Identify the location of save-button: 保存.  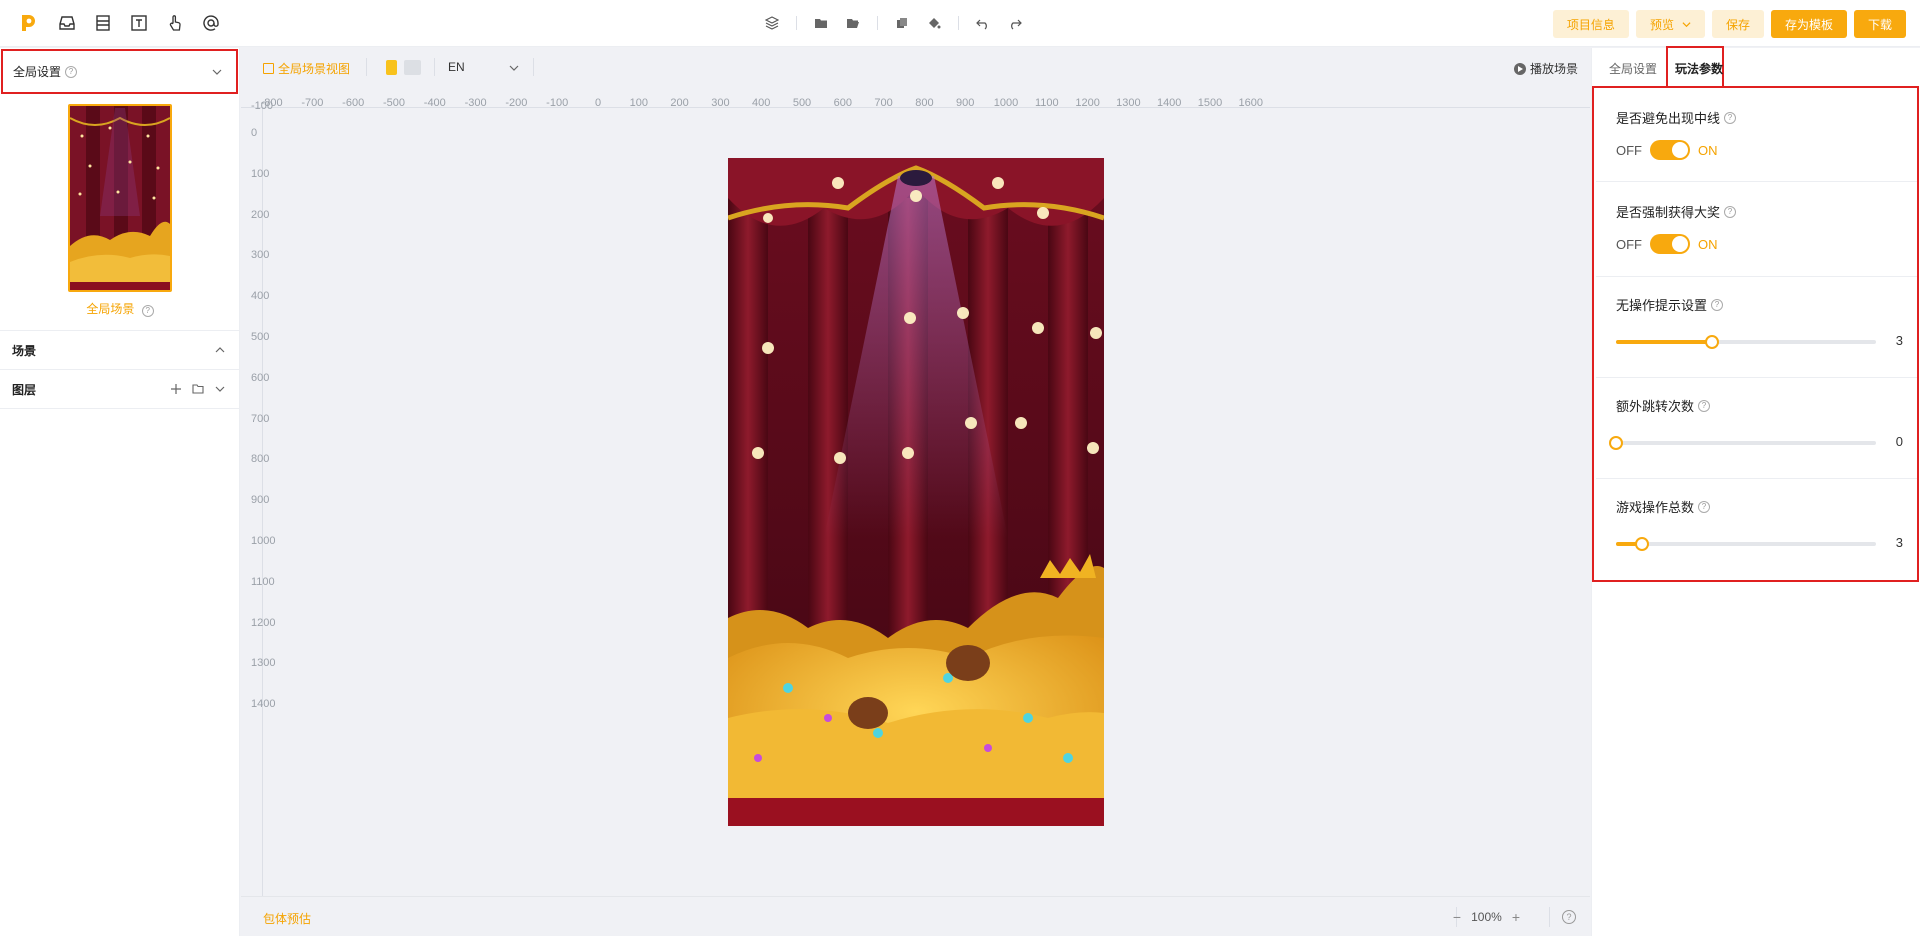
(1737, 24).